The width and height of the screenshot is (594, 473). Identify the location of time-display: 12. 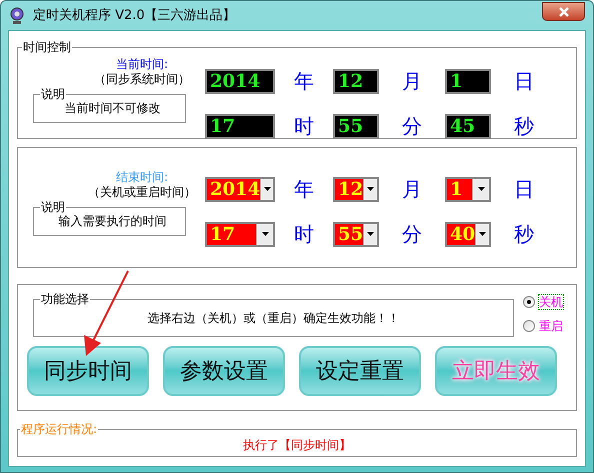
(356, 81).